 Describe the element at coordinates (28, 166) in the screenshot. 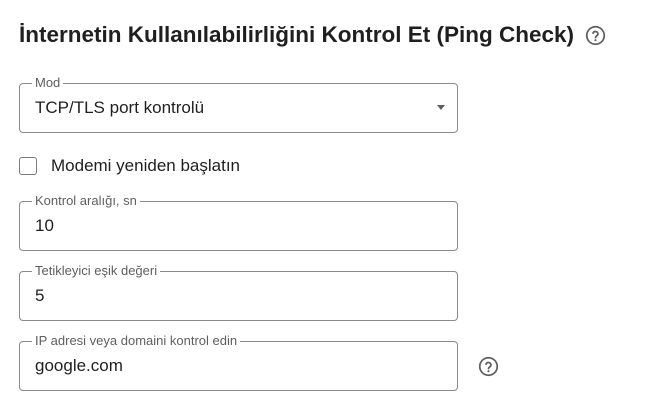

I see `restart-modem-checkbox` at that location.